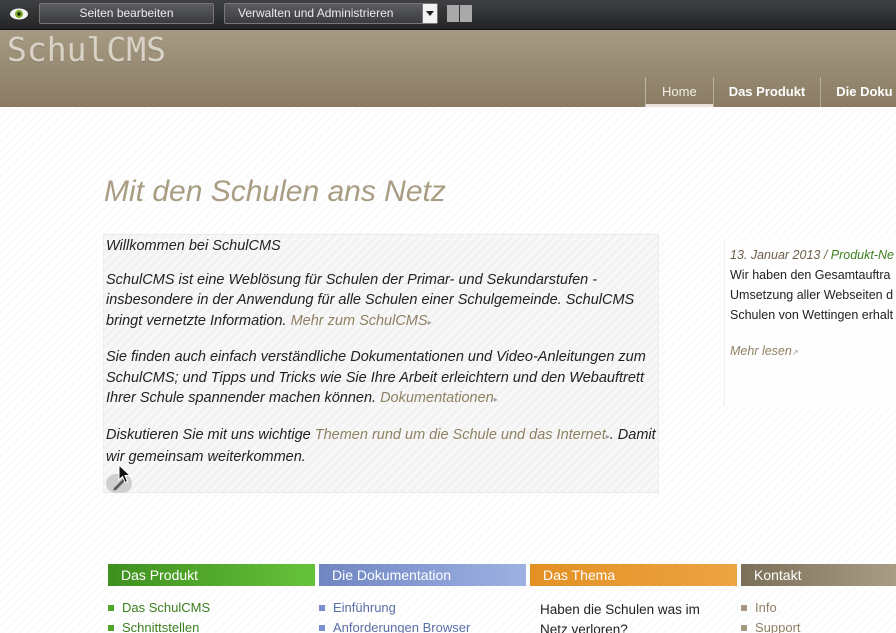 Image resolution: width=896 pixels, height=633 pixels. What do you see at coordinates (422, 575) in the screenshot?
I see `column-heading: Die Dokumentation` at bounding box center [422, 575].